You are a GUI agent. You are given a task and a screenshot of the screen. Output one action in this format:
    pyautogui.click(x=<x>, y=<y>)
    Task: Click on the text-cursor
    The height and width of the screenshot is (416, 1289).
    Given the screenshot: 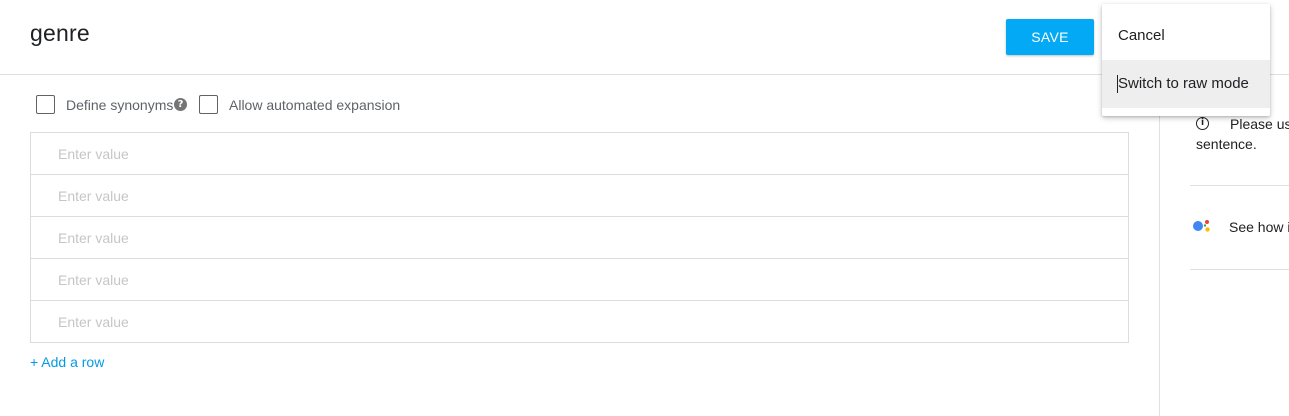 What is the action you would take?
    pyautogui.click(x=1117, y=84)
    